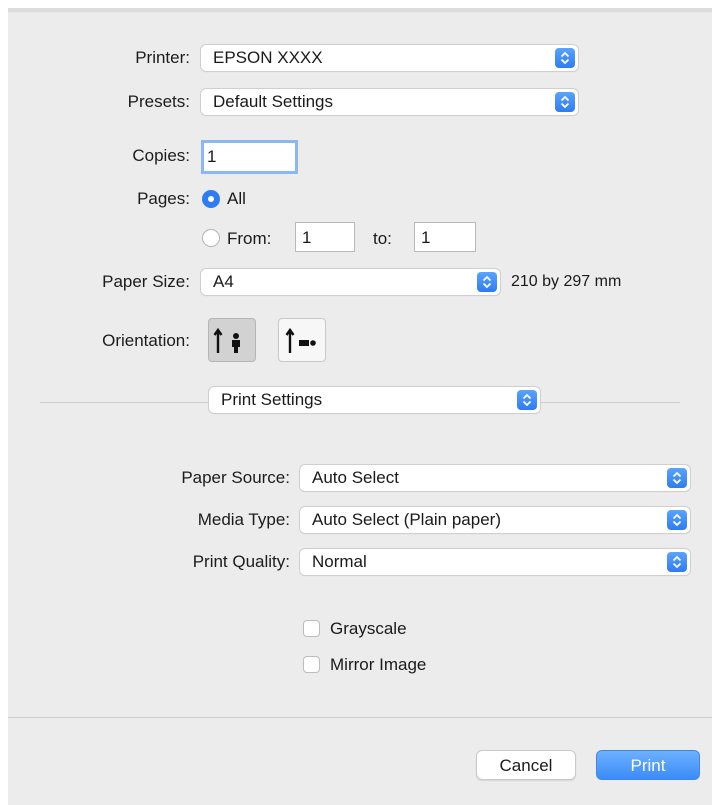  What do you see at coordinates (382, 238) in the screenshot?
I see `pages-to-label: to:` at bounding box center [382, 238].